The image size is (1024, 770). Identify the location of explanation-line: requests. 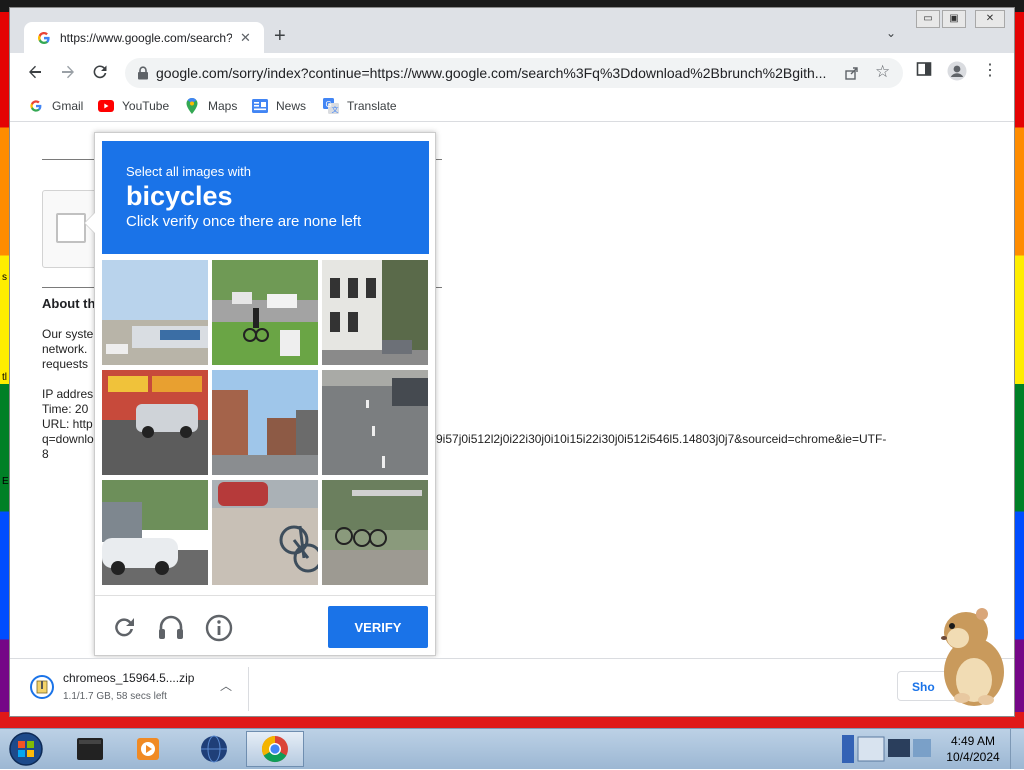
(65, 364).